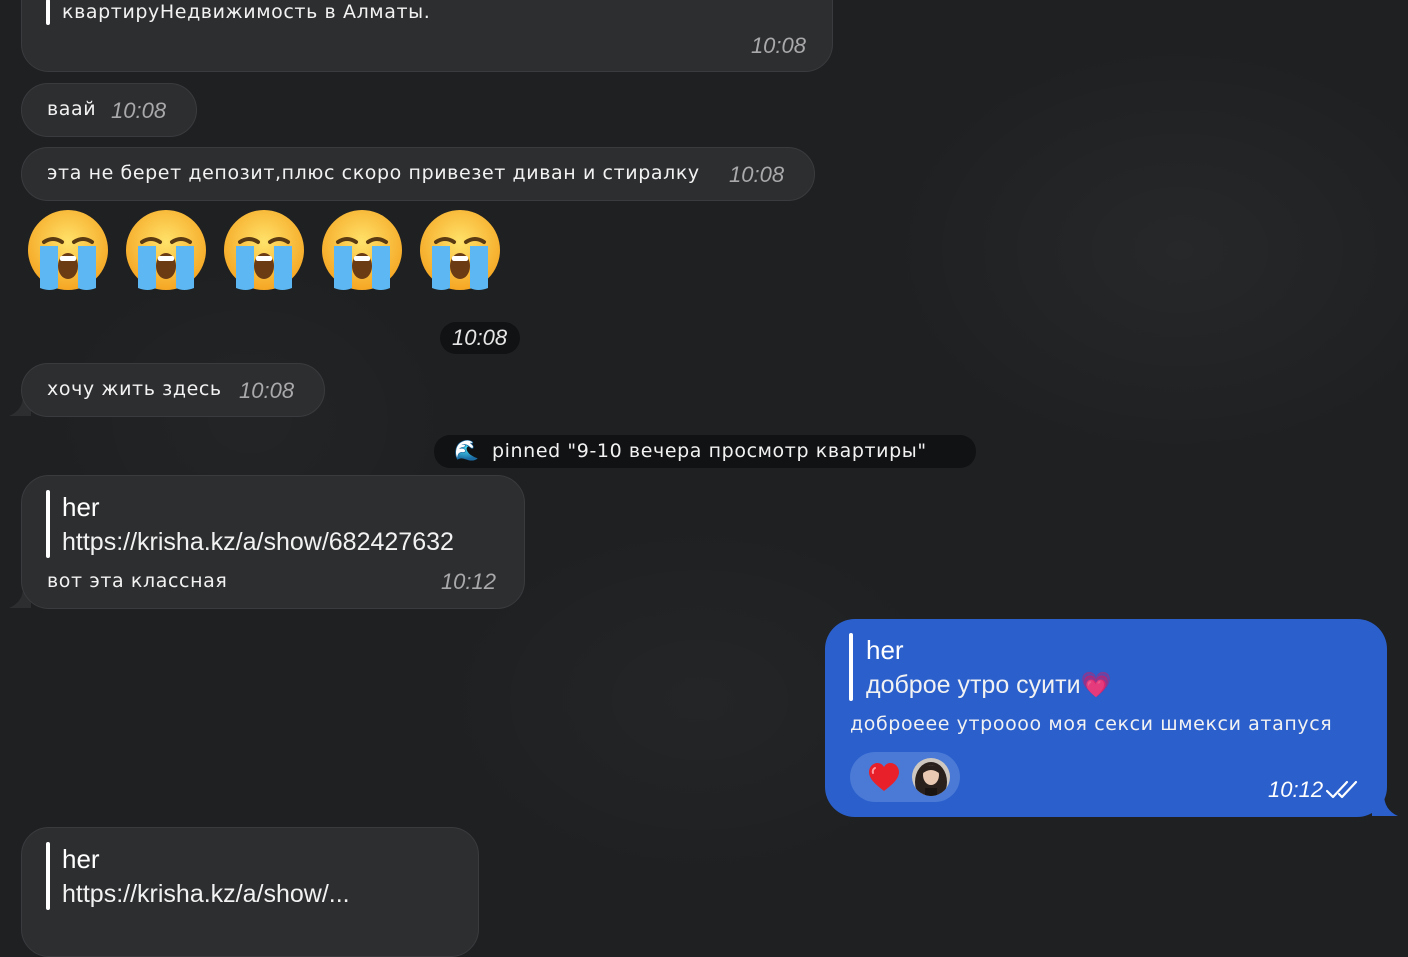  Describe the element at coordinates (246, 12) in the screenshot. I see `message-text: квартируНедвижимость в Алматы.` at that location.